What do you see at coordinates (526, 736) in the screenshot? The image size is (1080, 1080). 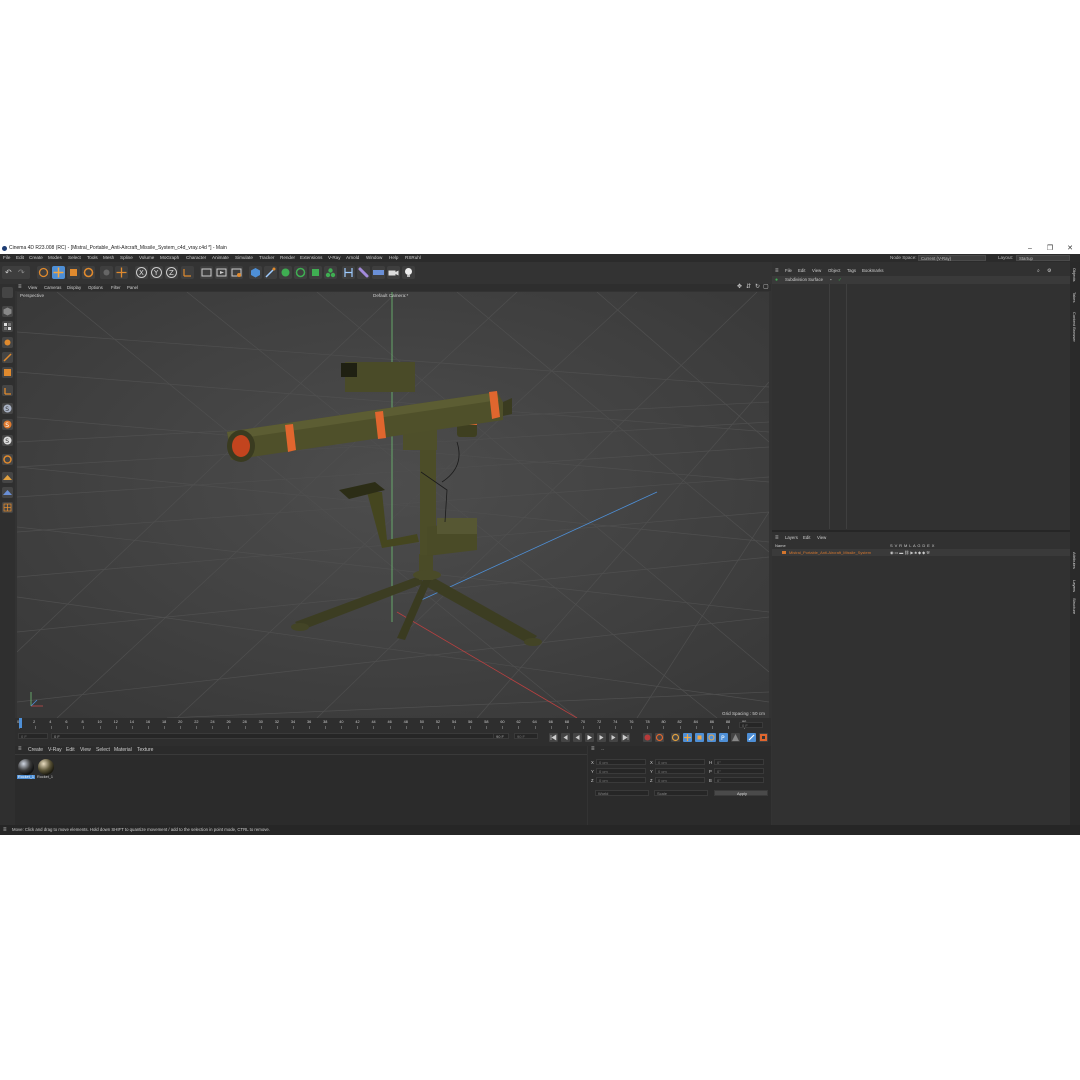 I see `max-frame-field: 90 F` at bounding box center [526, 736].